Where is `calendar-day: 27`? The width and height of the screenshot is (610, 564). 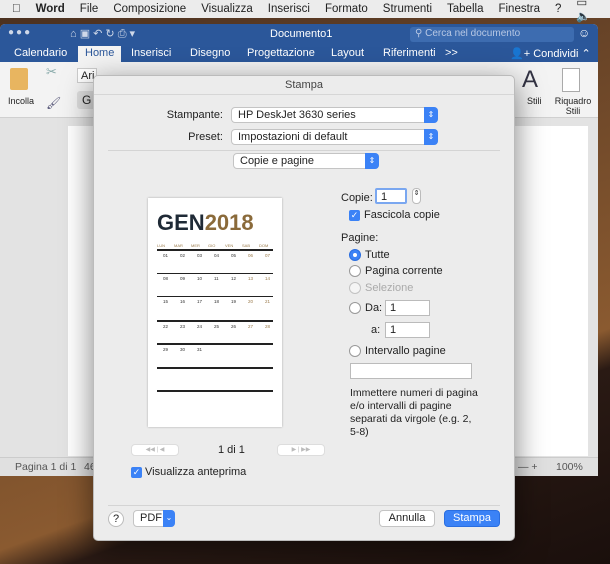
calendar-day: 27 is located at coordinates (251, 326).